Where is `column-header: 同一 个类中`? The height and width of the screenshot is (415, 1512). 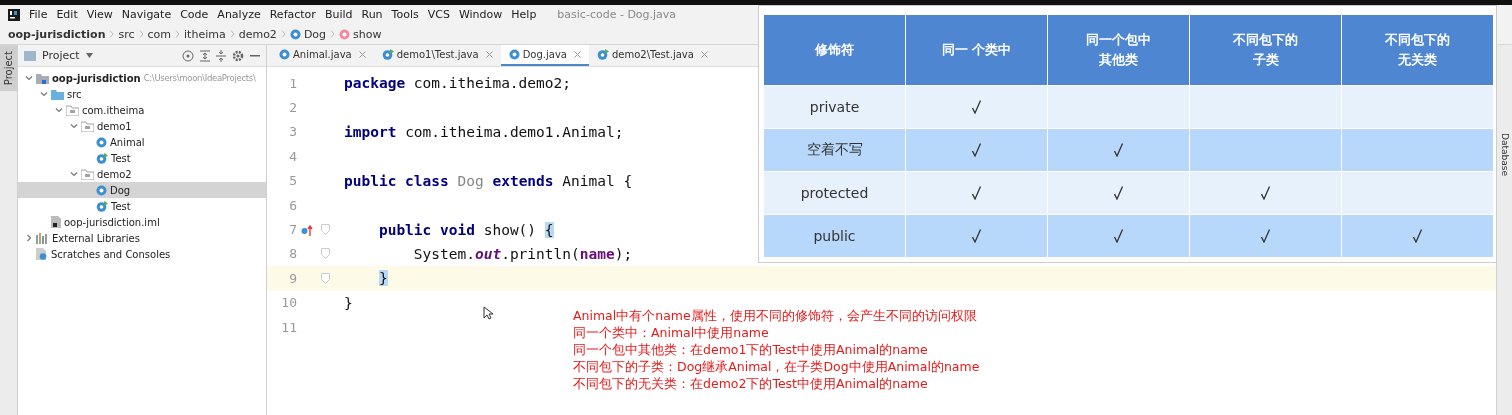 column-header: 同一 个类中 is located at coordinates (976, 50).